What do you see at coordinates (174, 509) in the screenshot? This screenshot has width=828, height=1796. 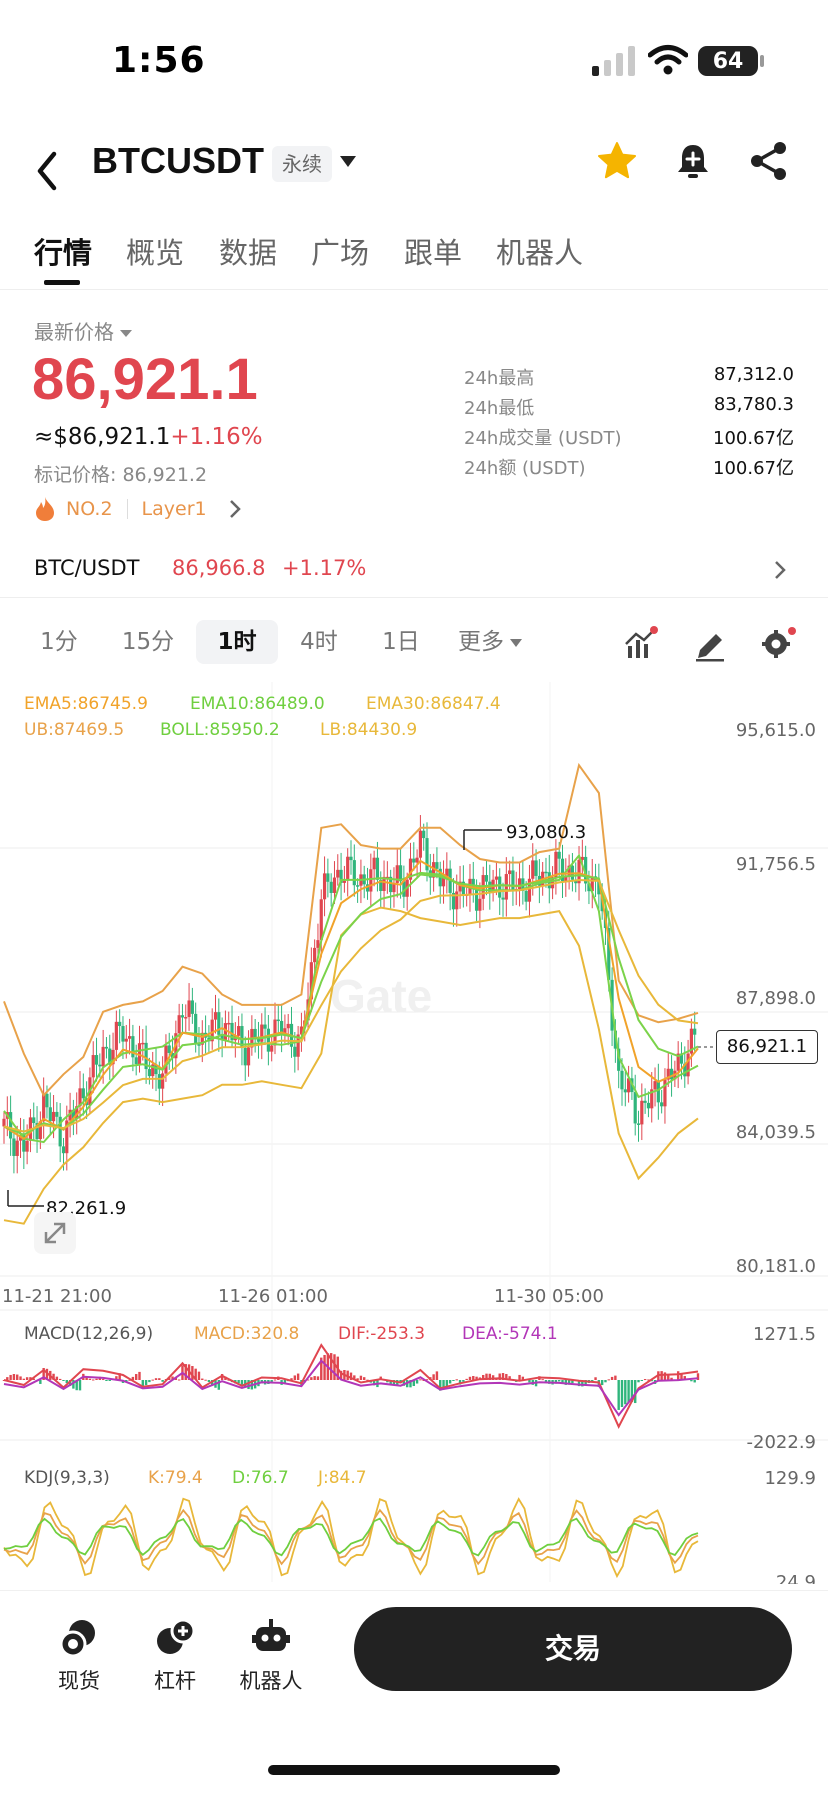 I see `sector-label: Layer1` at bounding box center [174, 509].